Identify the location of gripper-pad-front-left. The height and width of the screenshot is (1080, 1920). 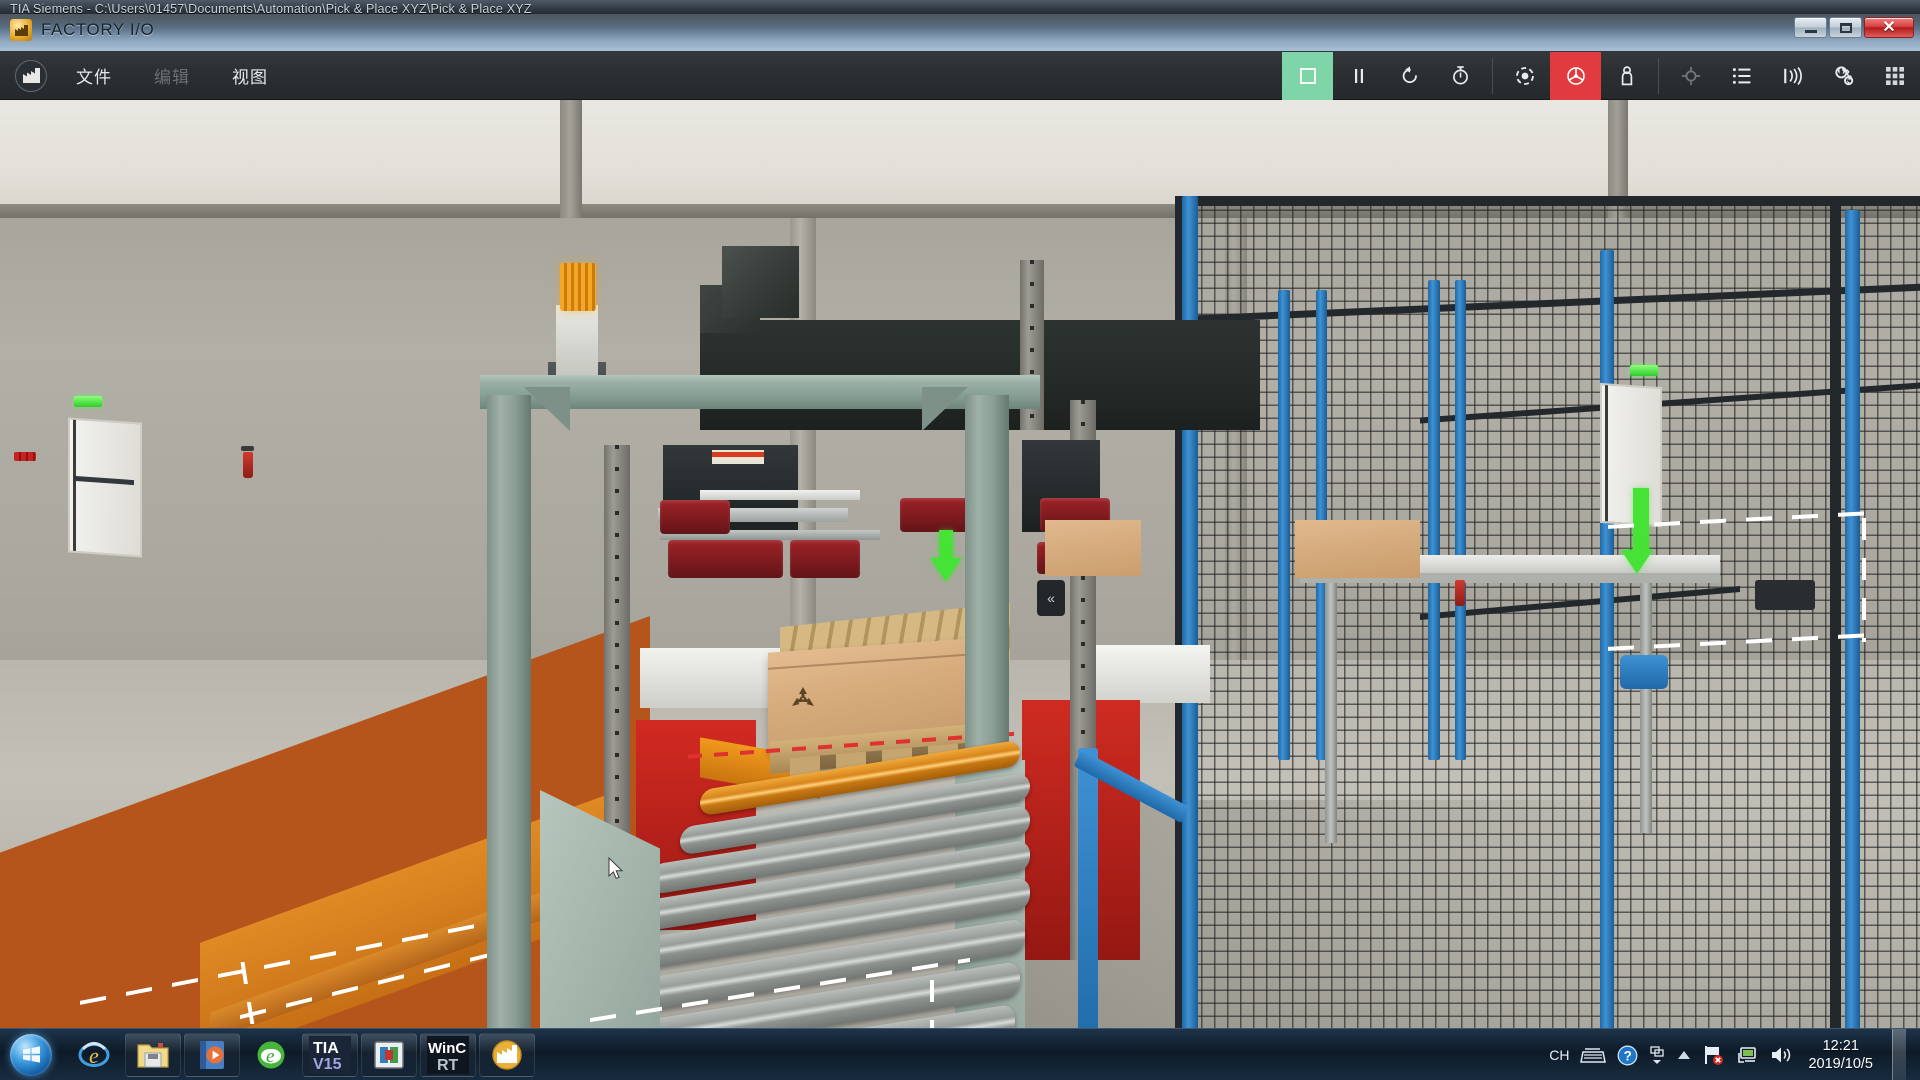
(725, 559).